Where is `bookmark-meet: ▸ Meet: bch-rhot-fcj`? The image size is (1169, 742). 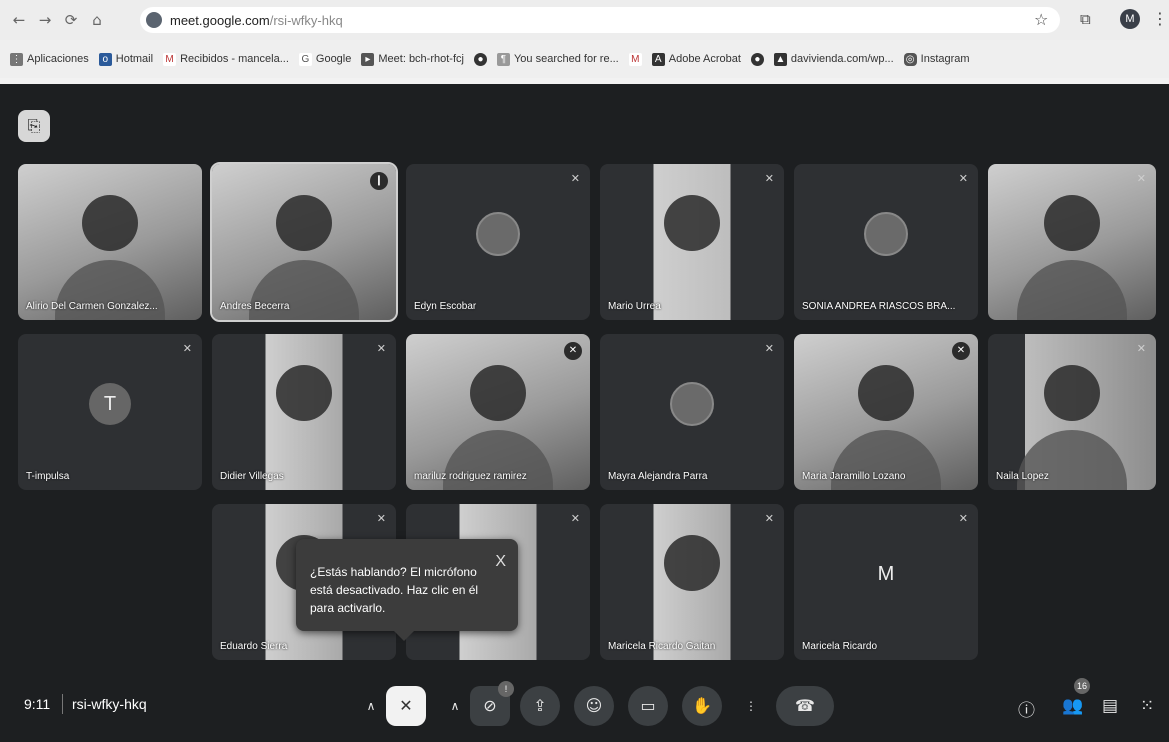
bookmark-meet: ▸ Meet: bch-rhot-fcj is located at coordinates (412, 59).